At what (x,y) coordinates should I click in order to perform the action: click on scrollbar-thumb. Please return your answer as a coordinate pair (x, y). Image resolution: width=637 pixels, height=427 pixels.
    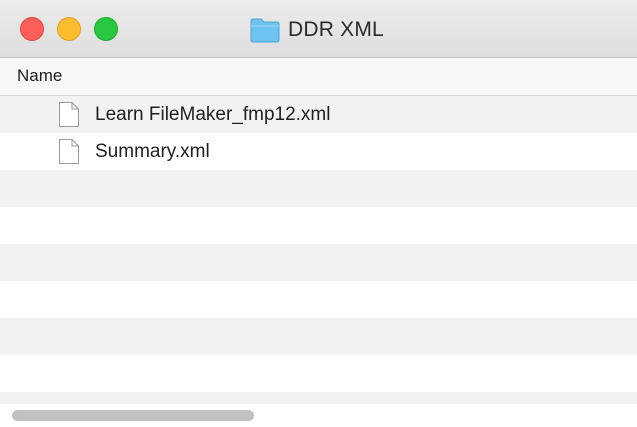
    Looking at the image, I should click on (133, 415).